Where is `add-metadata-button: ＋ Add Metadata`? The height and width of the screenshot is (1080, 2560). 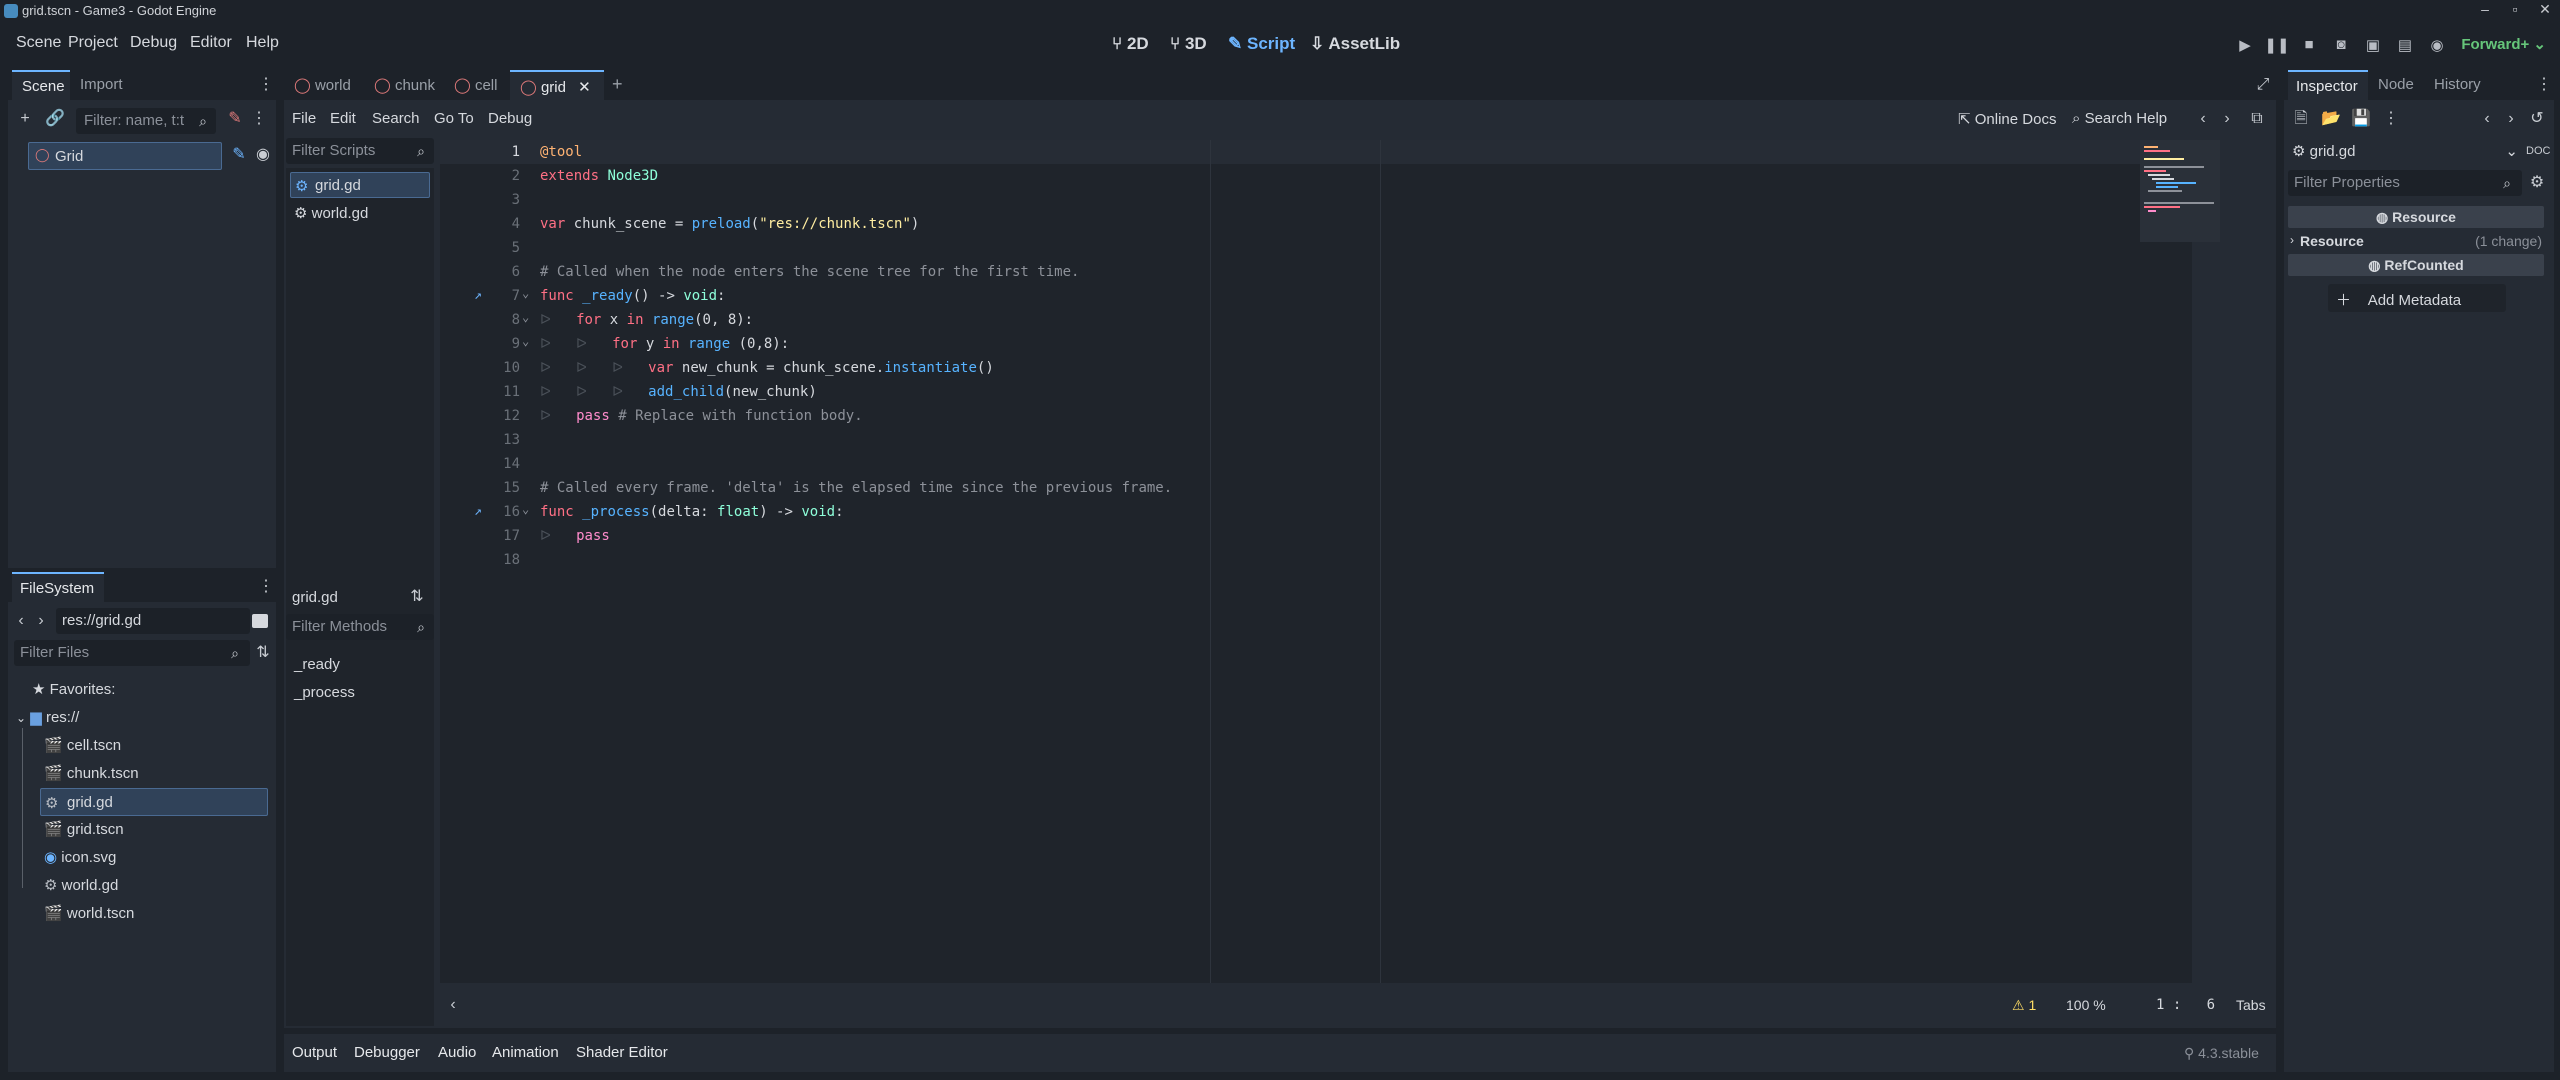
add-metadata-button: ＋ Add Metadata is located at coordinates (2417, 298).